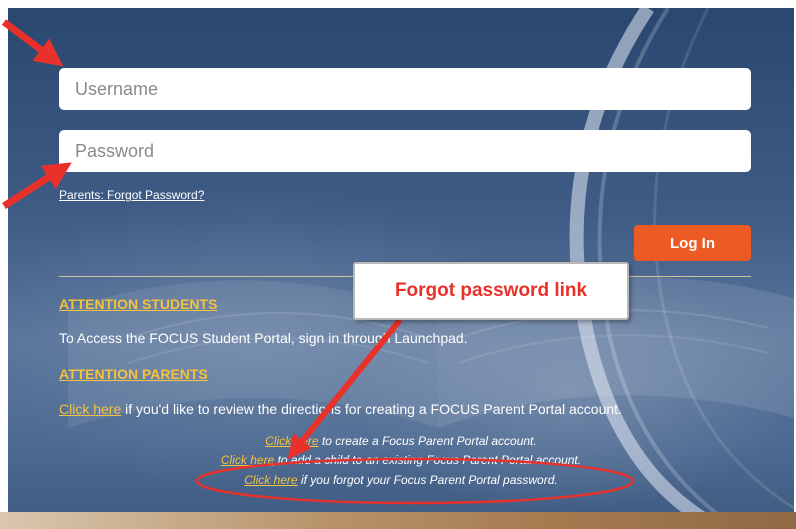 Image resolution: width=796 pixels, height=529 pixels. Describe the element at coordinates (291, 441) in the screenshot. I see `create-account-link: Click here` at that location.